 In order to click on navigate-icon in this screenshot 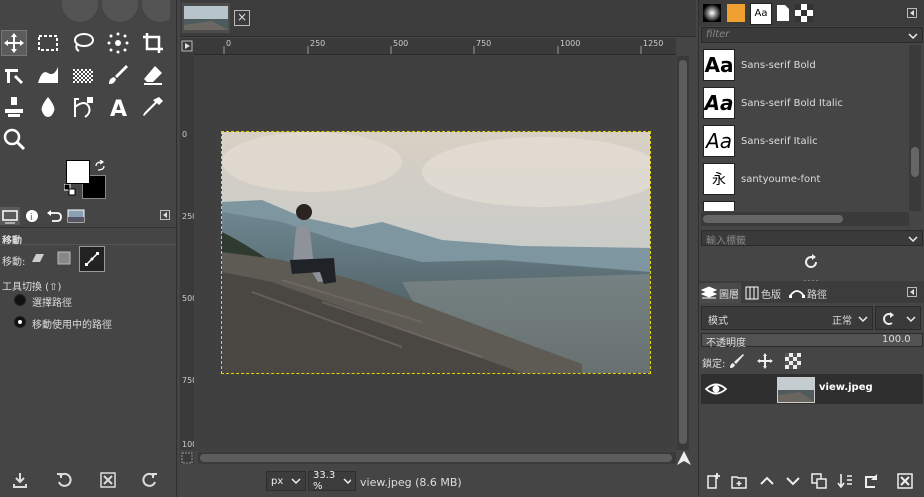, I will do `click(684, 458)`.